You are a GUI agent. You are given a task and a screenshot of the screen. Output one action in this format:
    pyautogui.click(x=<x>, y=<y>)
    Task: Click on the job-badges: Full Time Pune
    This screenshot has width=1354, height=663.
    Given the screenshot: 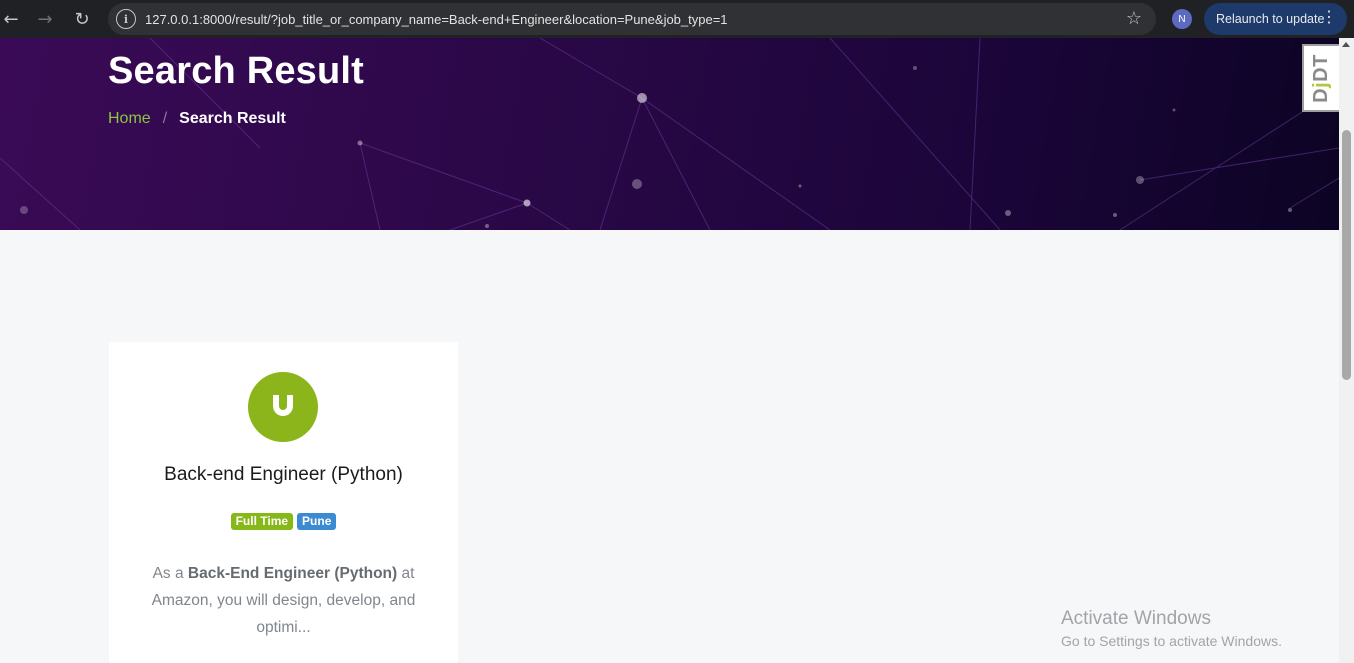 What is the action you would take?
    pyautogui.click(x=283, y=521)
    